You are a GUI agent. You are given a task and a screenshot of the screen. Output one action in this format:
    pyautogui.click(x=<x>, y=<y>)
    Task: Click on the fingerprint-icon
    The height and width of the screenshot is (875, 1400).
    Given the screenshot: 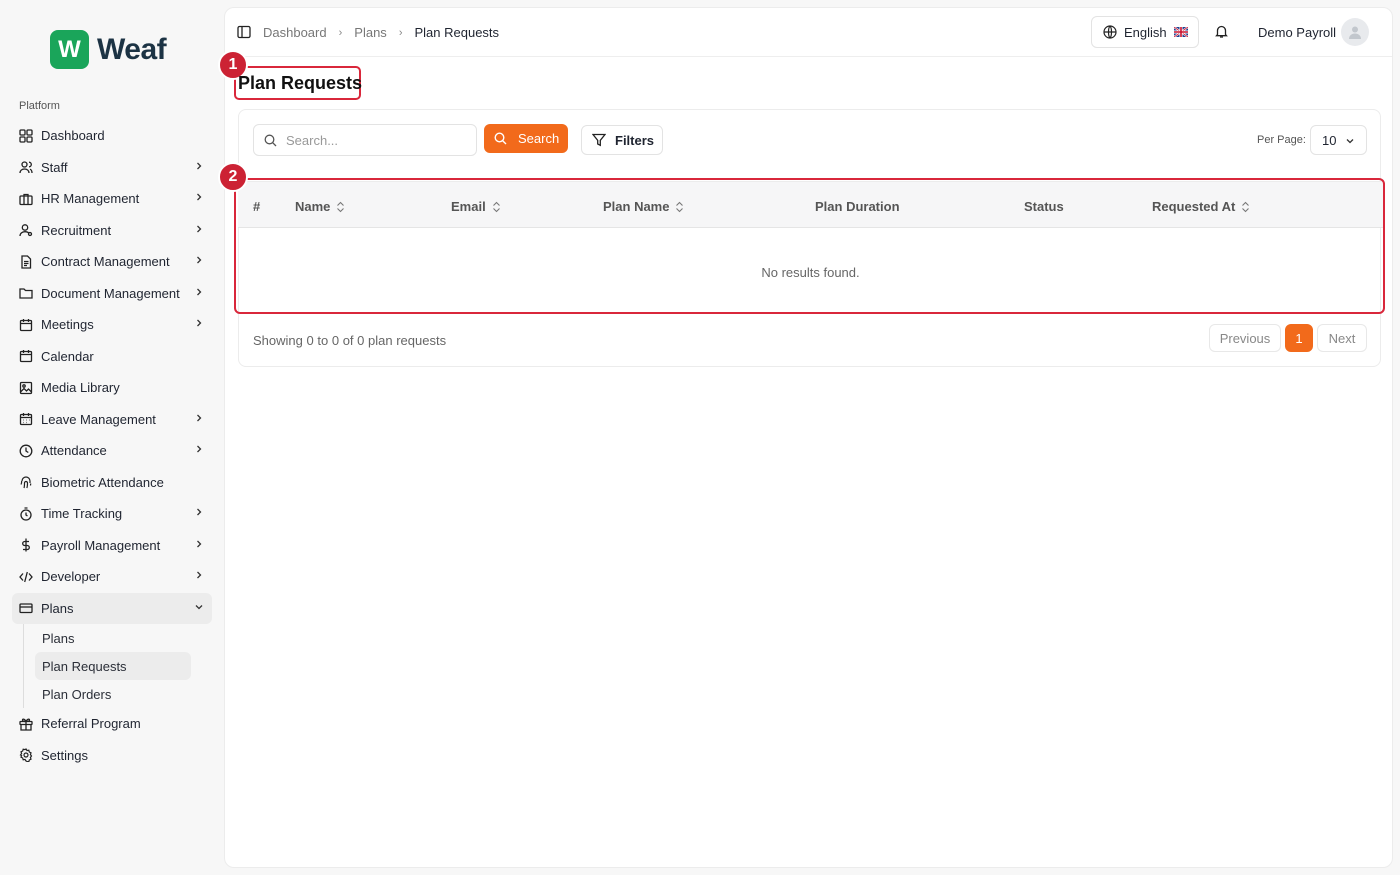 What is the action you would take?
    pyautogui.click(x=26, y=482)
    